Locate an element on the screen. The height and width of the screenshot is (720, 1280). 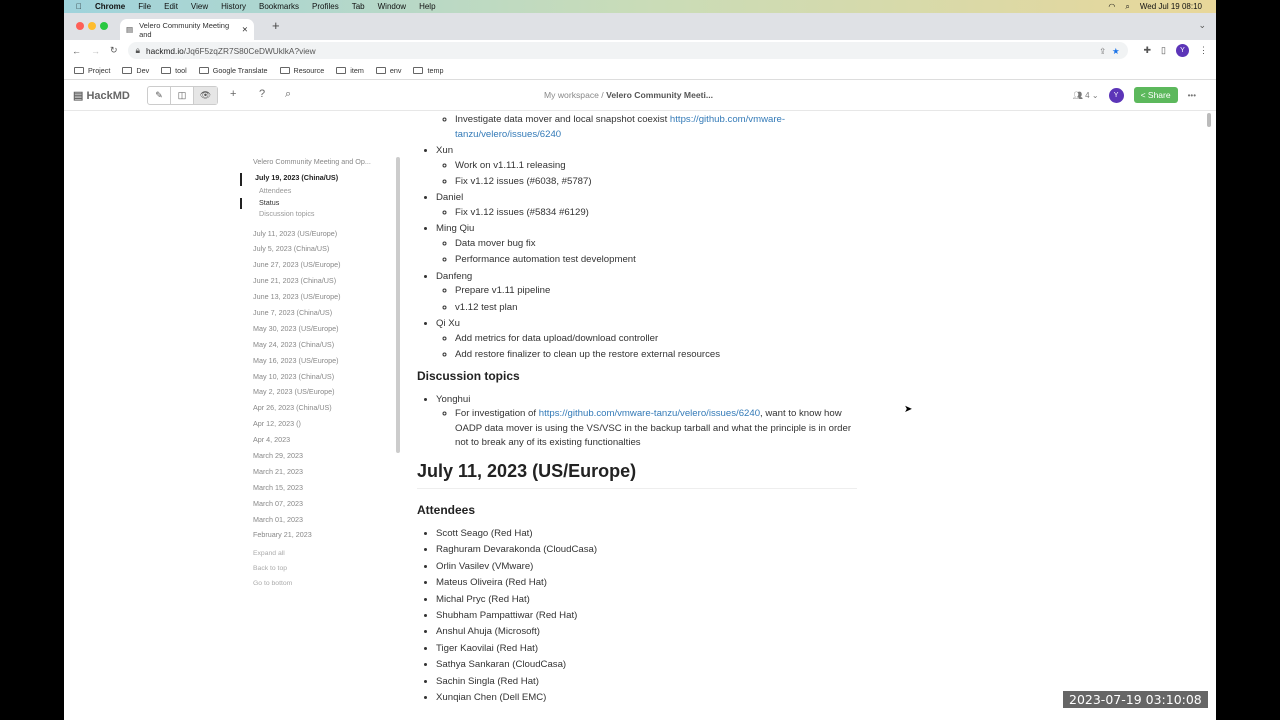
breadcrumb-workspace: My workspace / is located at coordinates (574, 95).